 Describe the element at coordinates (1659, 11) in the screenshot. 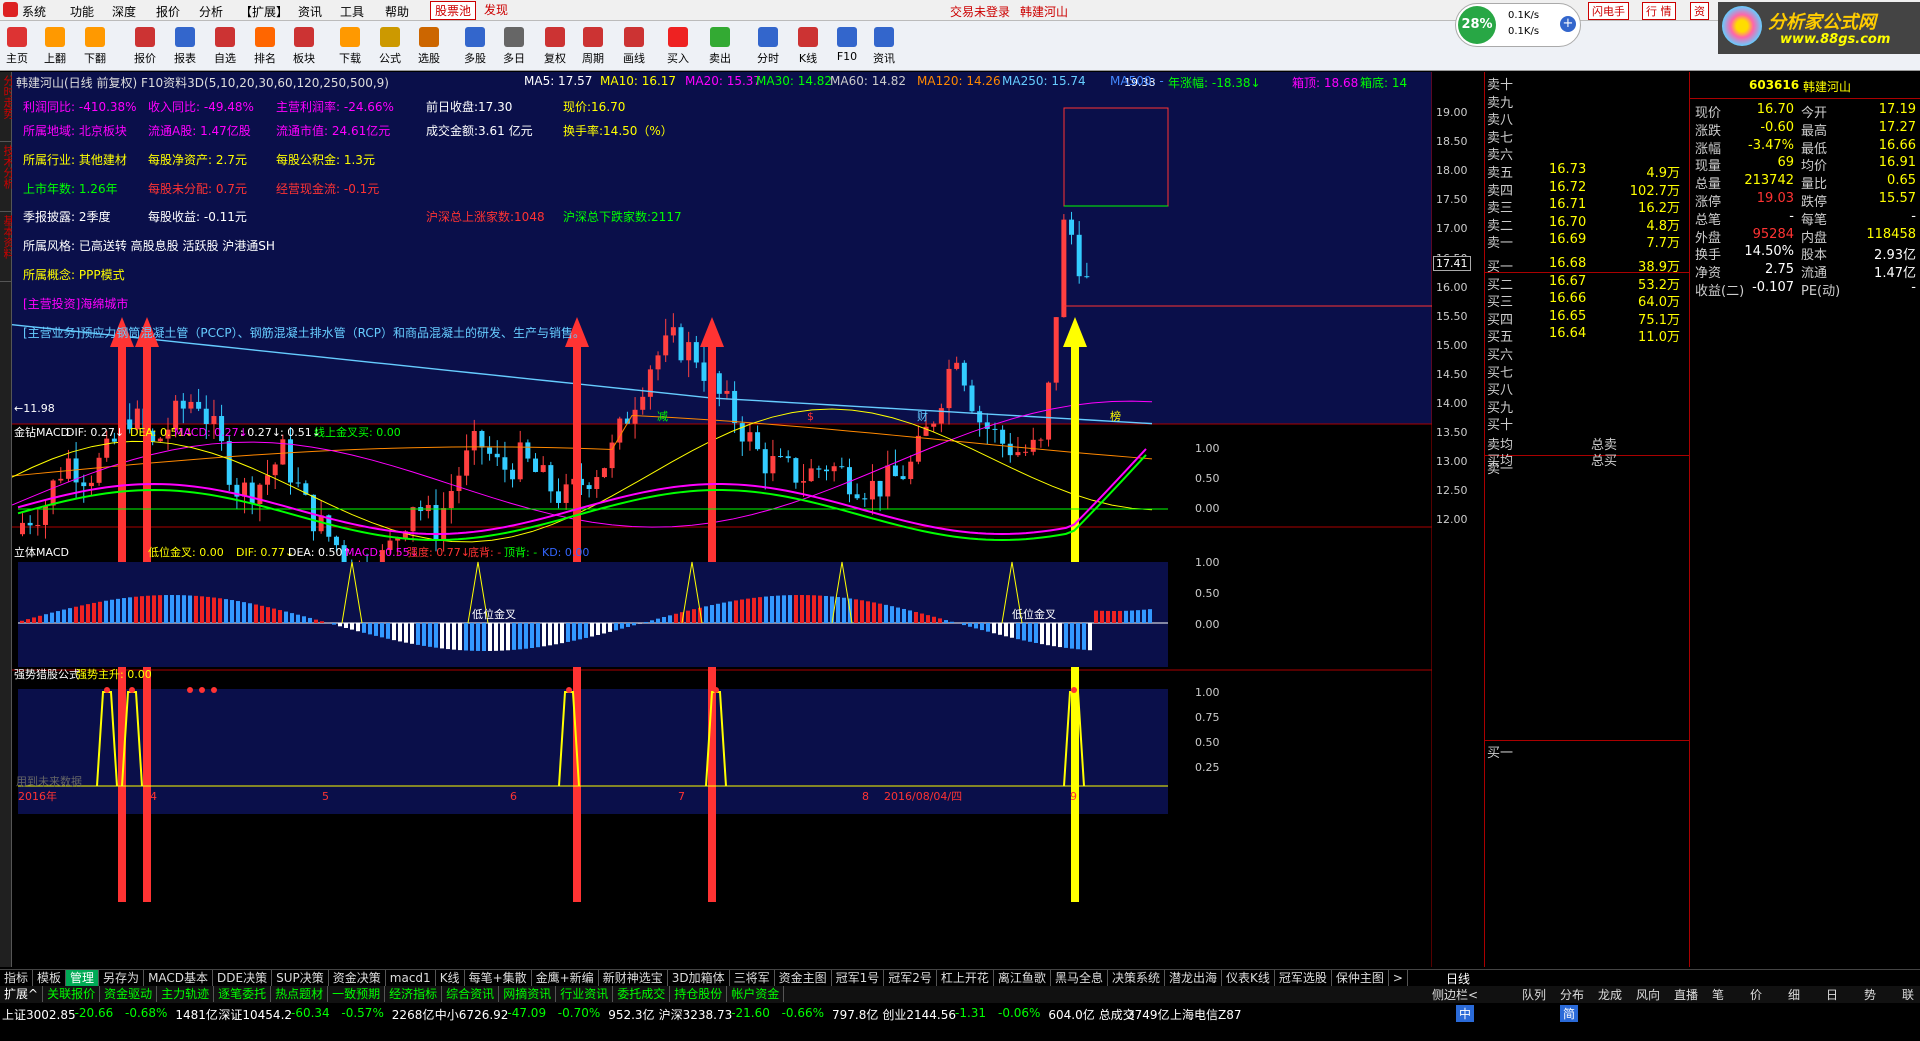

I see `right-button-1: 行 情` at that location.